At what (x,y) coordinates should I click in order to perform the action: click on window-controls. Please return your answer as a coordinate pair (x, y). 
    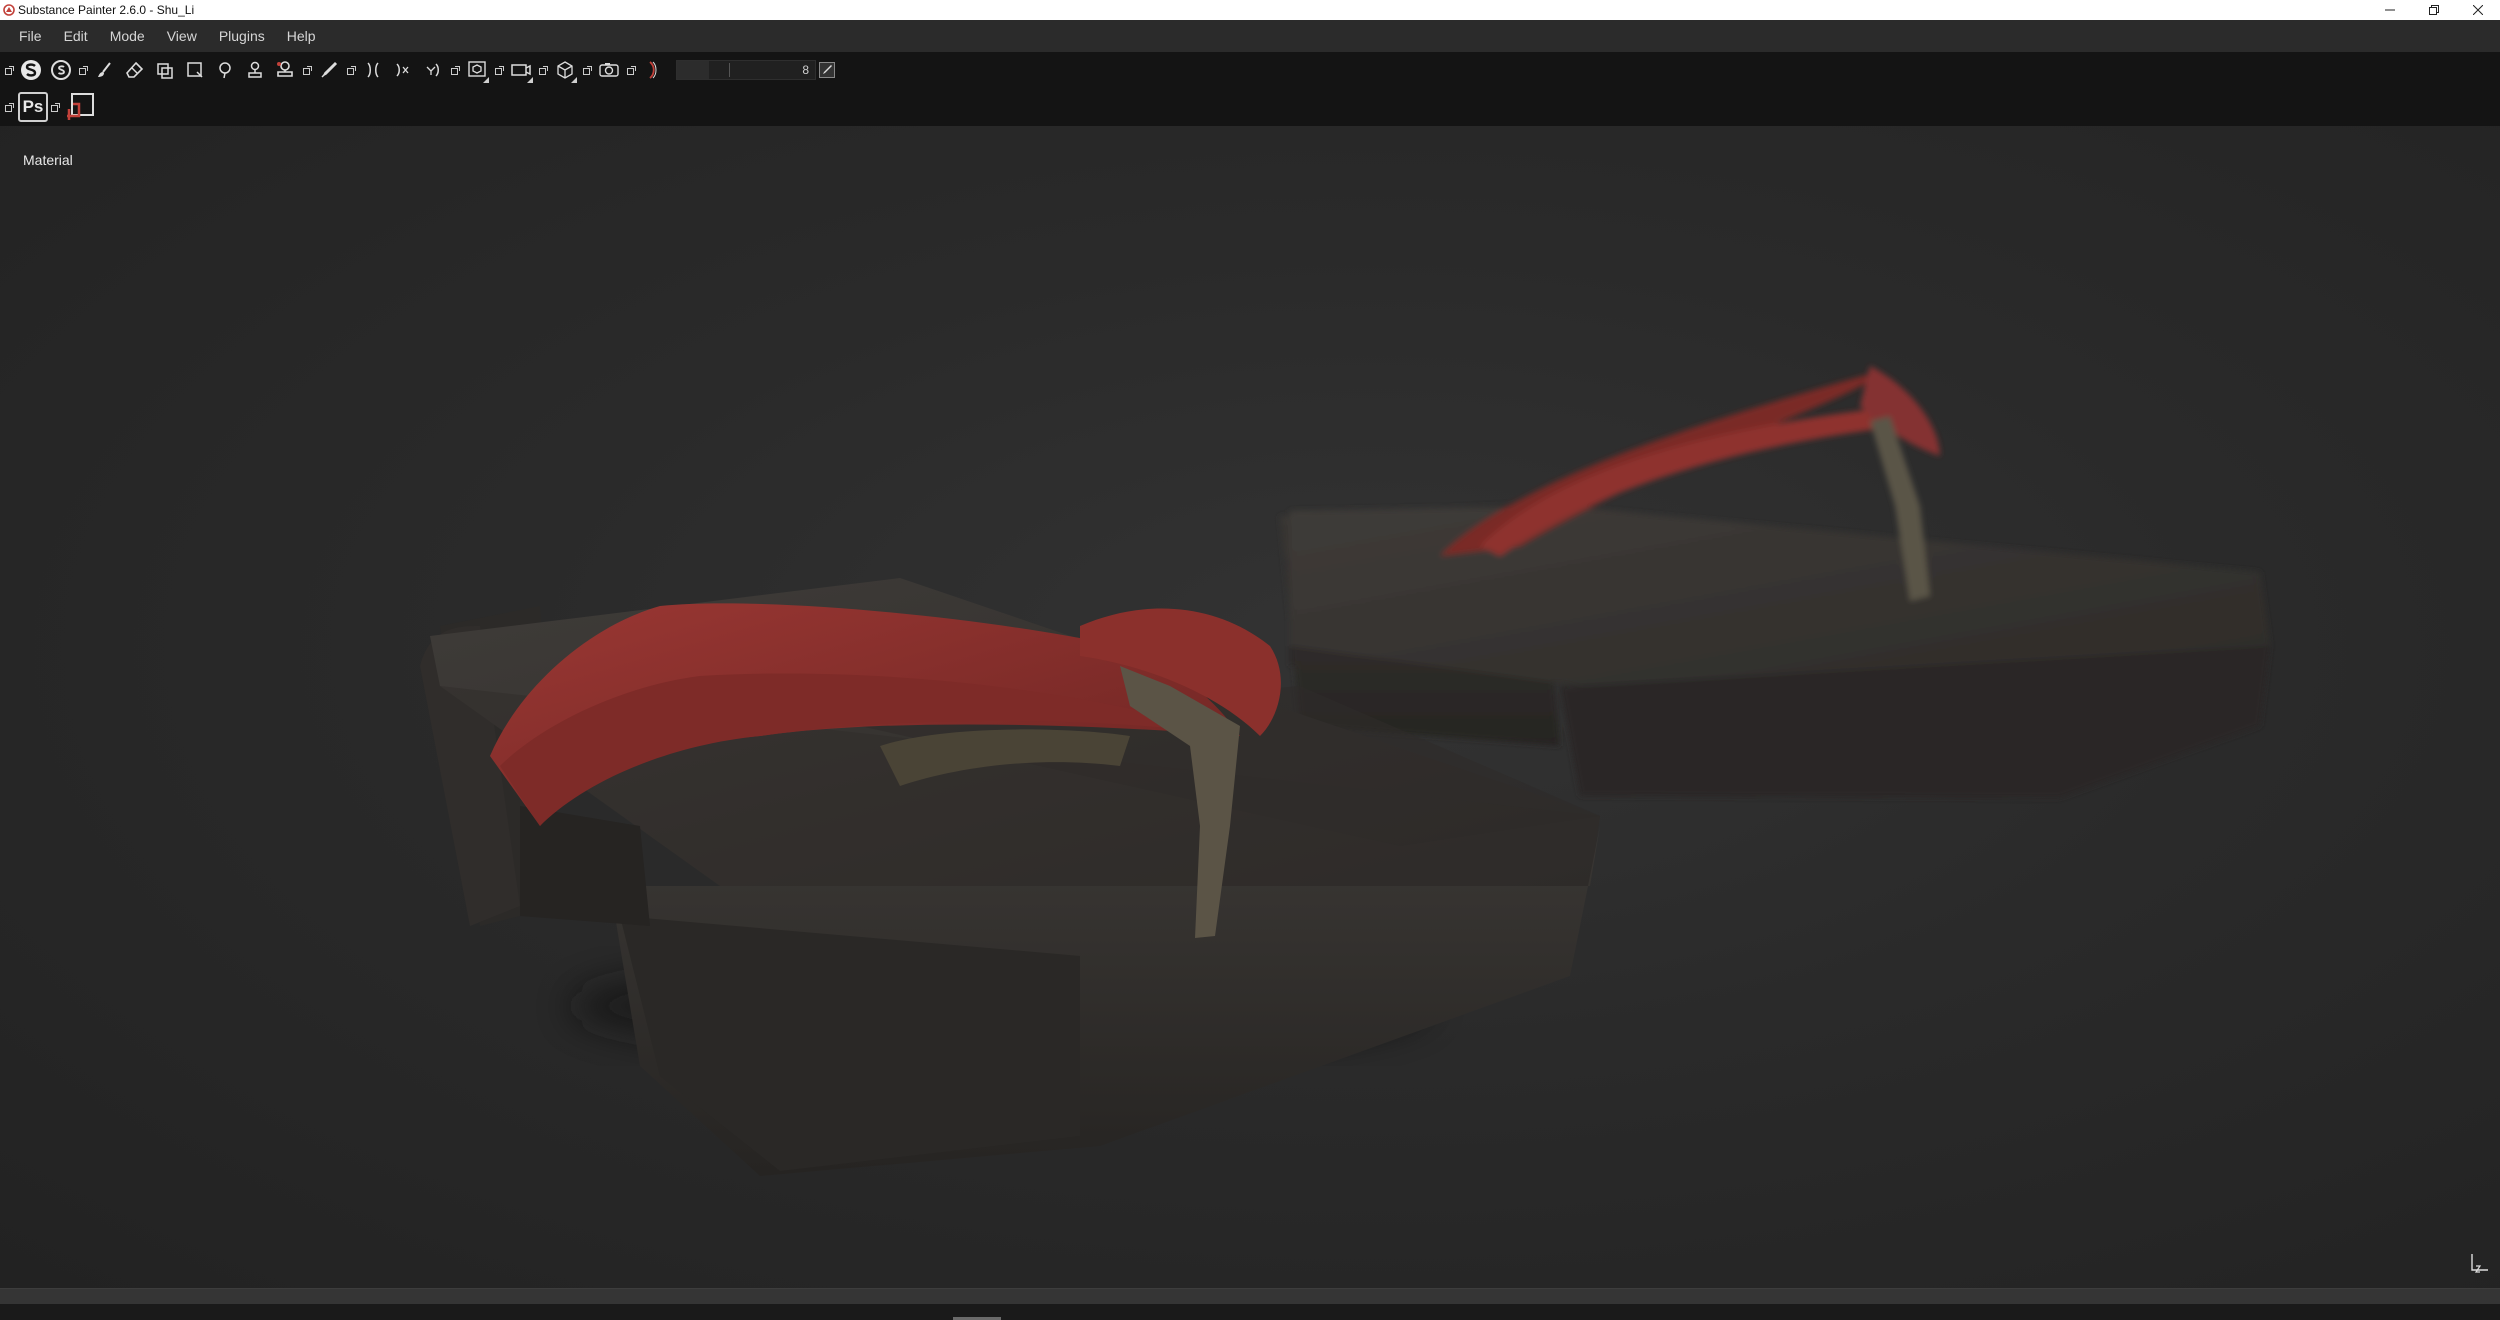
    Looking at the image, I should click on (2434, 10).